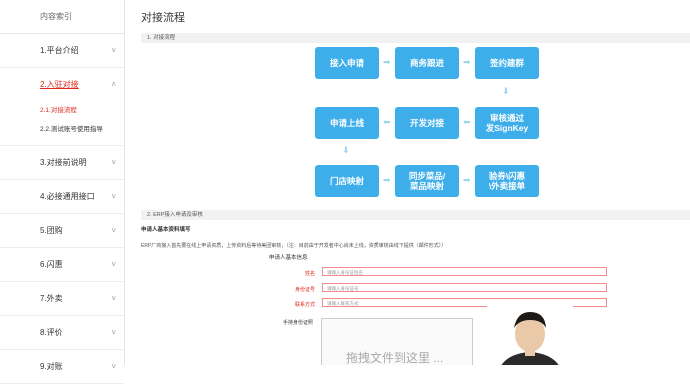  I want to click on sidebar-item-takeout: 7.外卖 ˅, so click(62, 299).